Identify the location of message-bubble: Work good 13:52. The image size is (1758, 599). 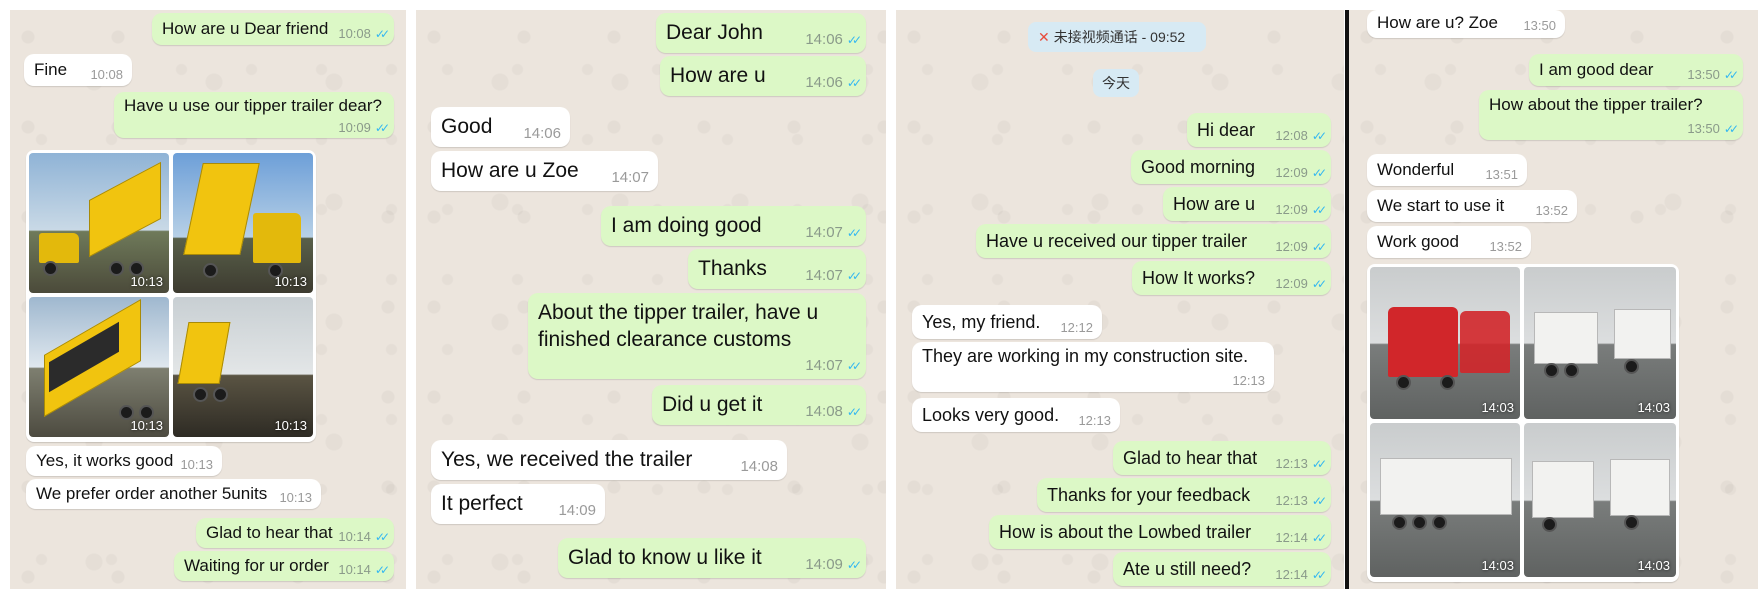
(1449, 242).